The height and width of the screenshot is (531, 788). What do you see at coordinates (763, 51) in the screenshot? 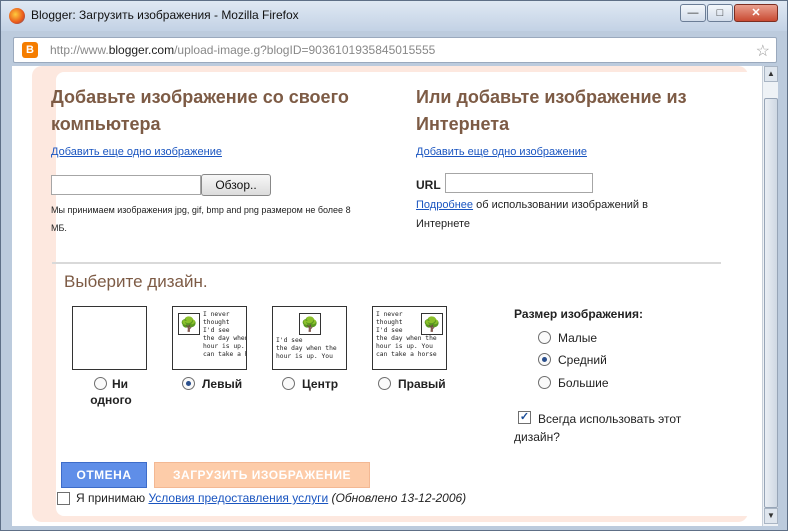
I see `star-icon: ☆` at bounding box center [763, 51].